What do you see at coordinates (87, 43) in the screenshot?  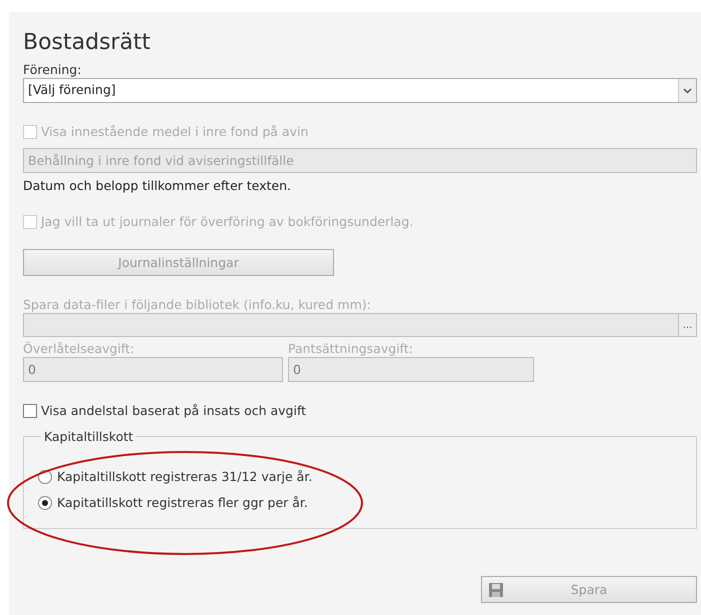 I see `page-title: Bostadsrätt` at bounding box center [87, 43].